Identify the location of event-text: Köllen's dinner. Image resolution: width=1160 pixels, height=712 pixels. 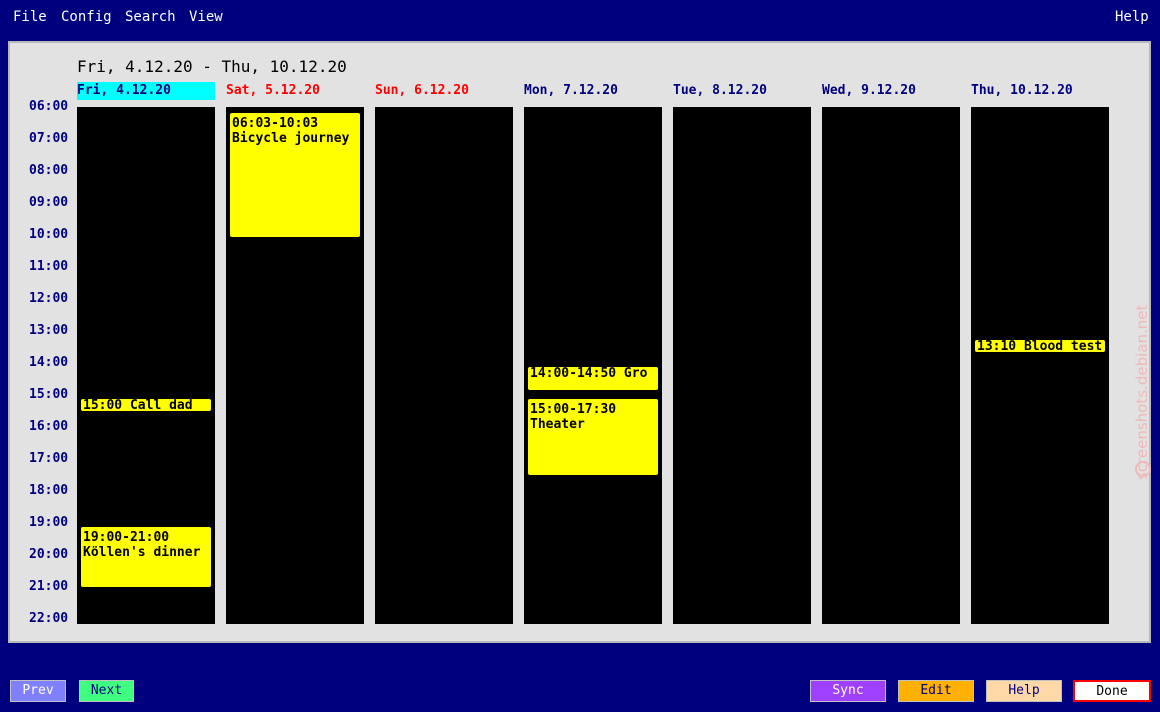
(142, 552).